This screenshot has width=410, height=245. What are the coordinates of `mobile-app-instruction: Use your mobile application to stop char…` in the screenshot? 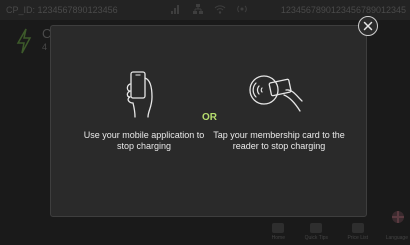 It's located at (144, 140).